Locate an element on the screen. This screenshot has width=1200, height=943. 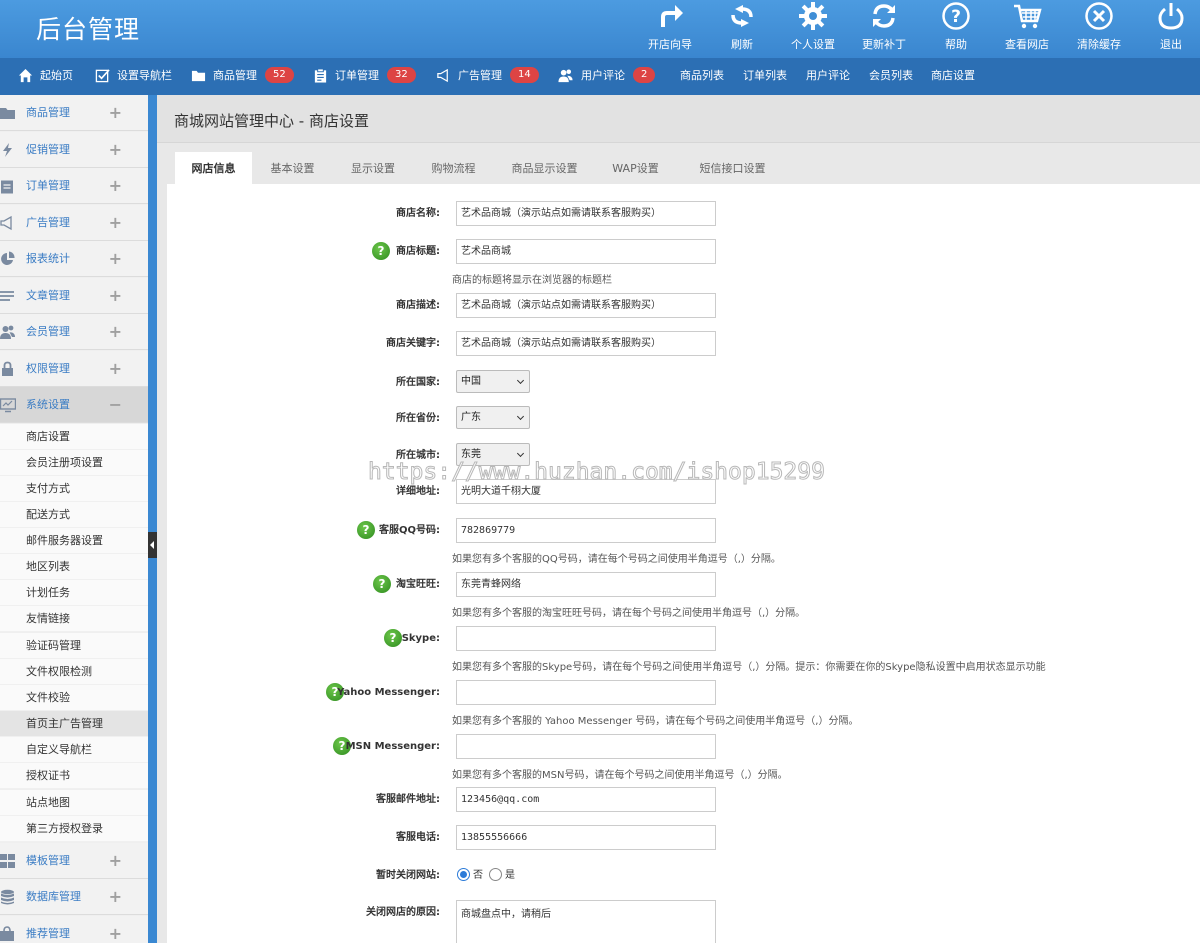
tab-basic: 基本设置 is located at coordinates (292, 168).